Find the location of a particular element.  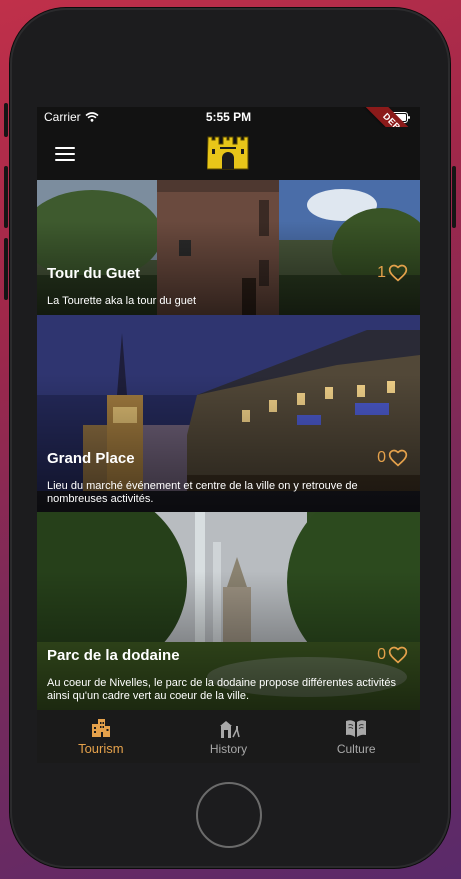

monument-icon is located at coordinates (229, 729).